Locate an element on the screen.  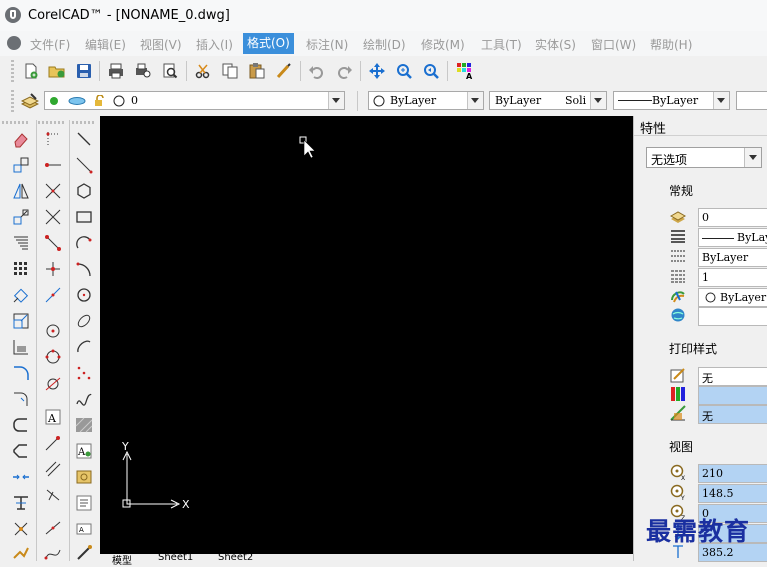
erase-icon is located at coordinates (21, 139).